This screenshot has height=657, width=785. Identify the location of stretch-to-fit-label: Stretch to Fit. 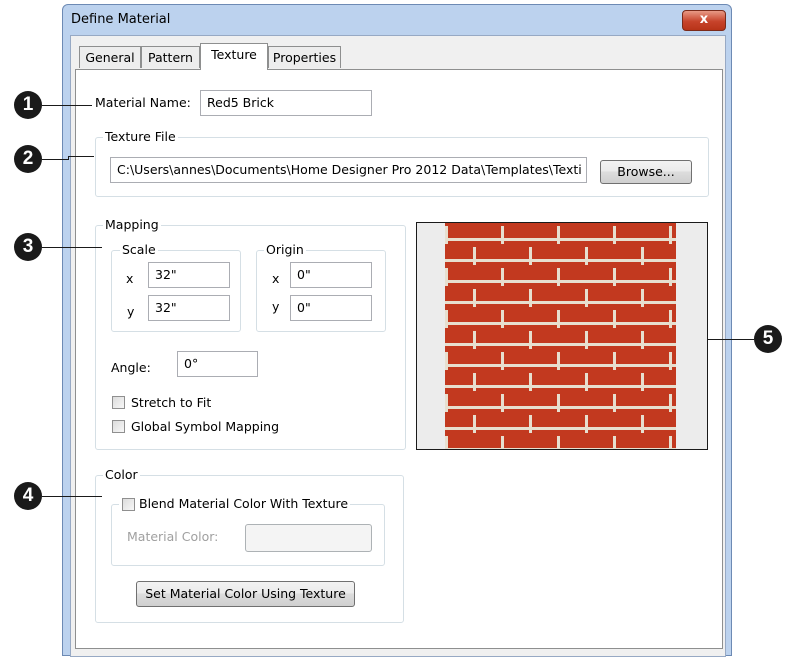
(171, 403).